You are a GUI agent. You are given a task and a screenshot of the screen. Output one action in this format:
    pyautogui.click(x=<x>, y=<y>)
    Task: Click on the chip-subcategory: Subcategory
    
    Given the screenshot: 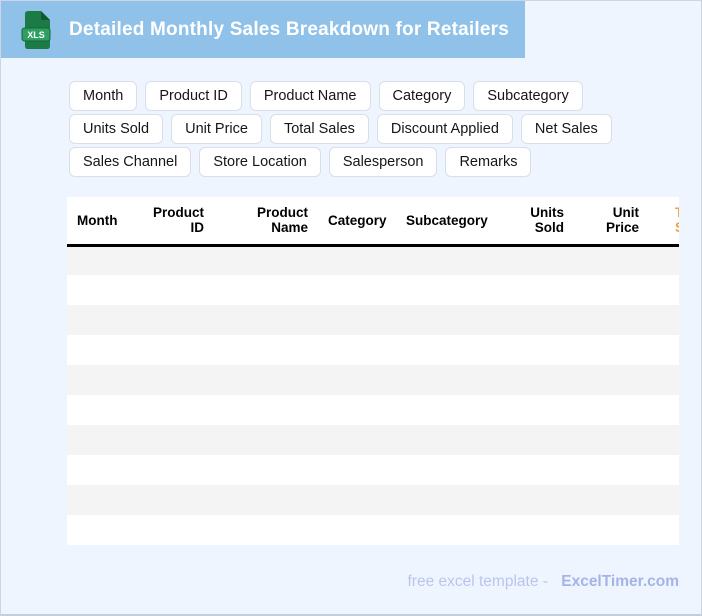 What is the action you would take?
    pyautogui.click(x=528, y=96)
    